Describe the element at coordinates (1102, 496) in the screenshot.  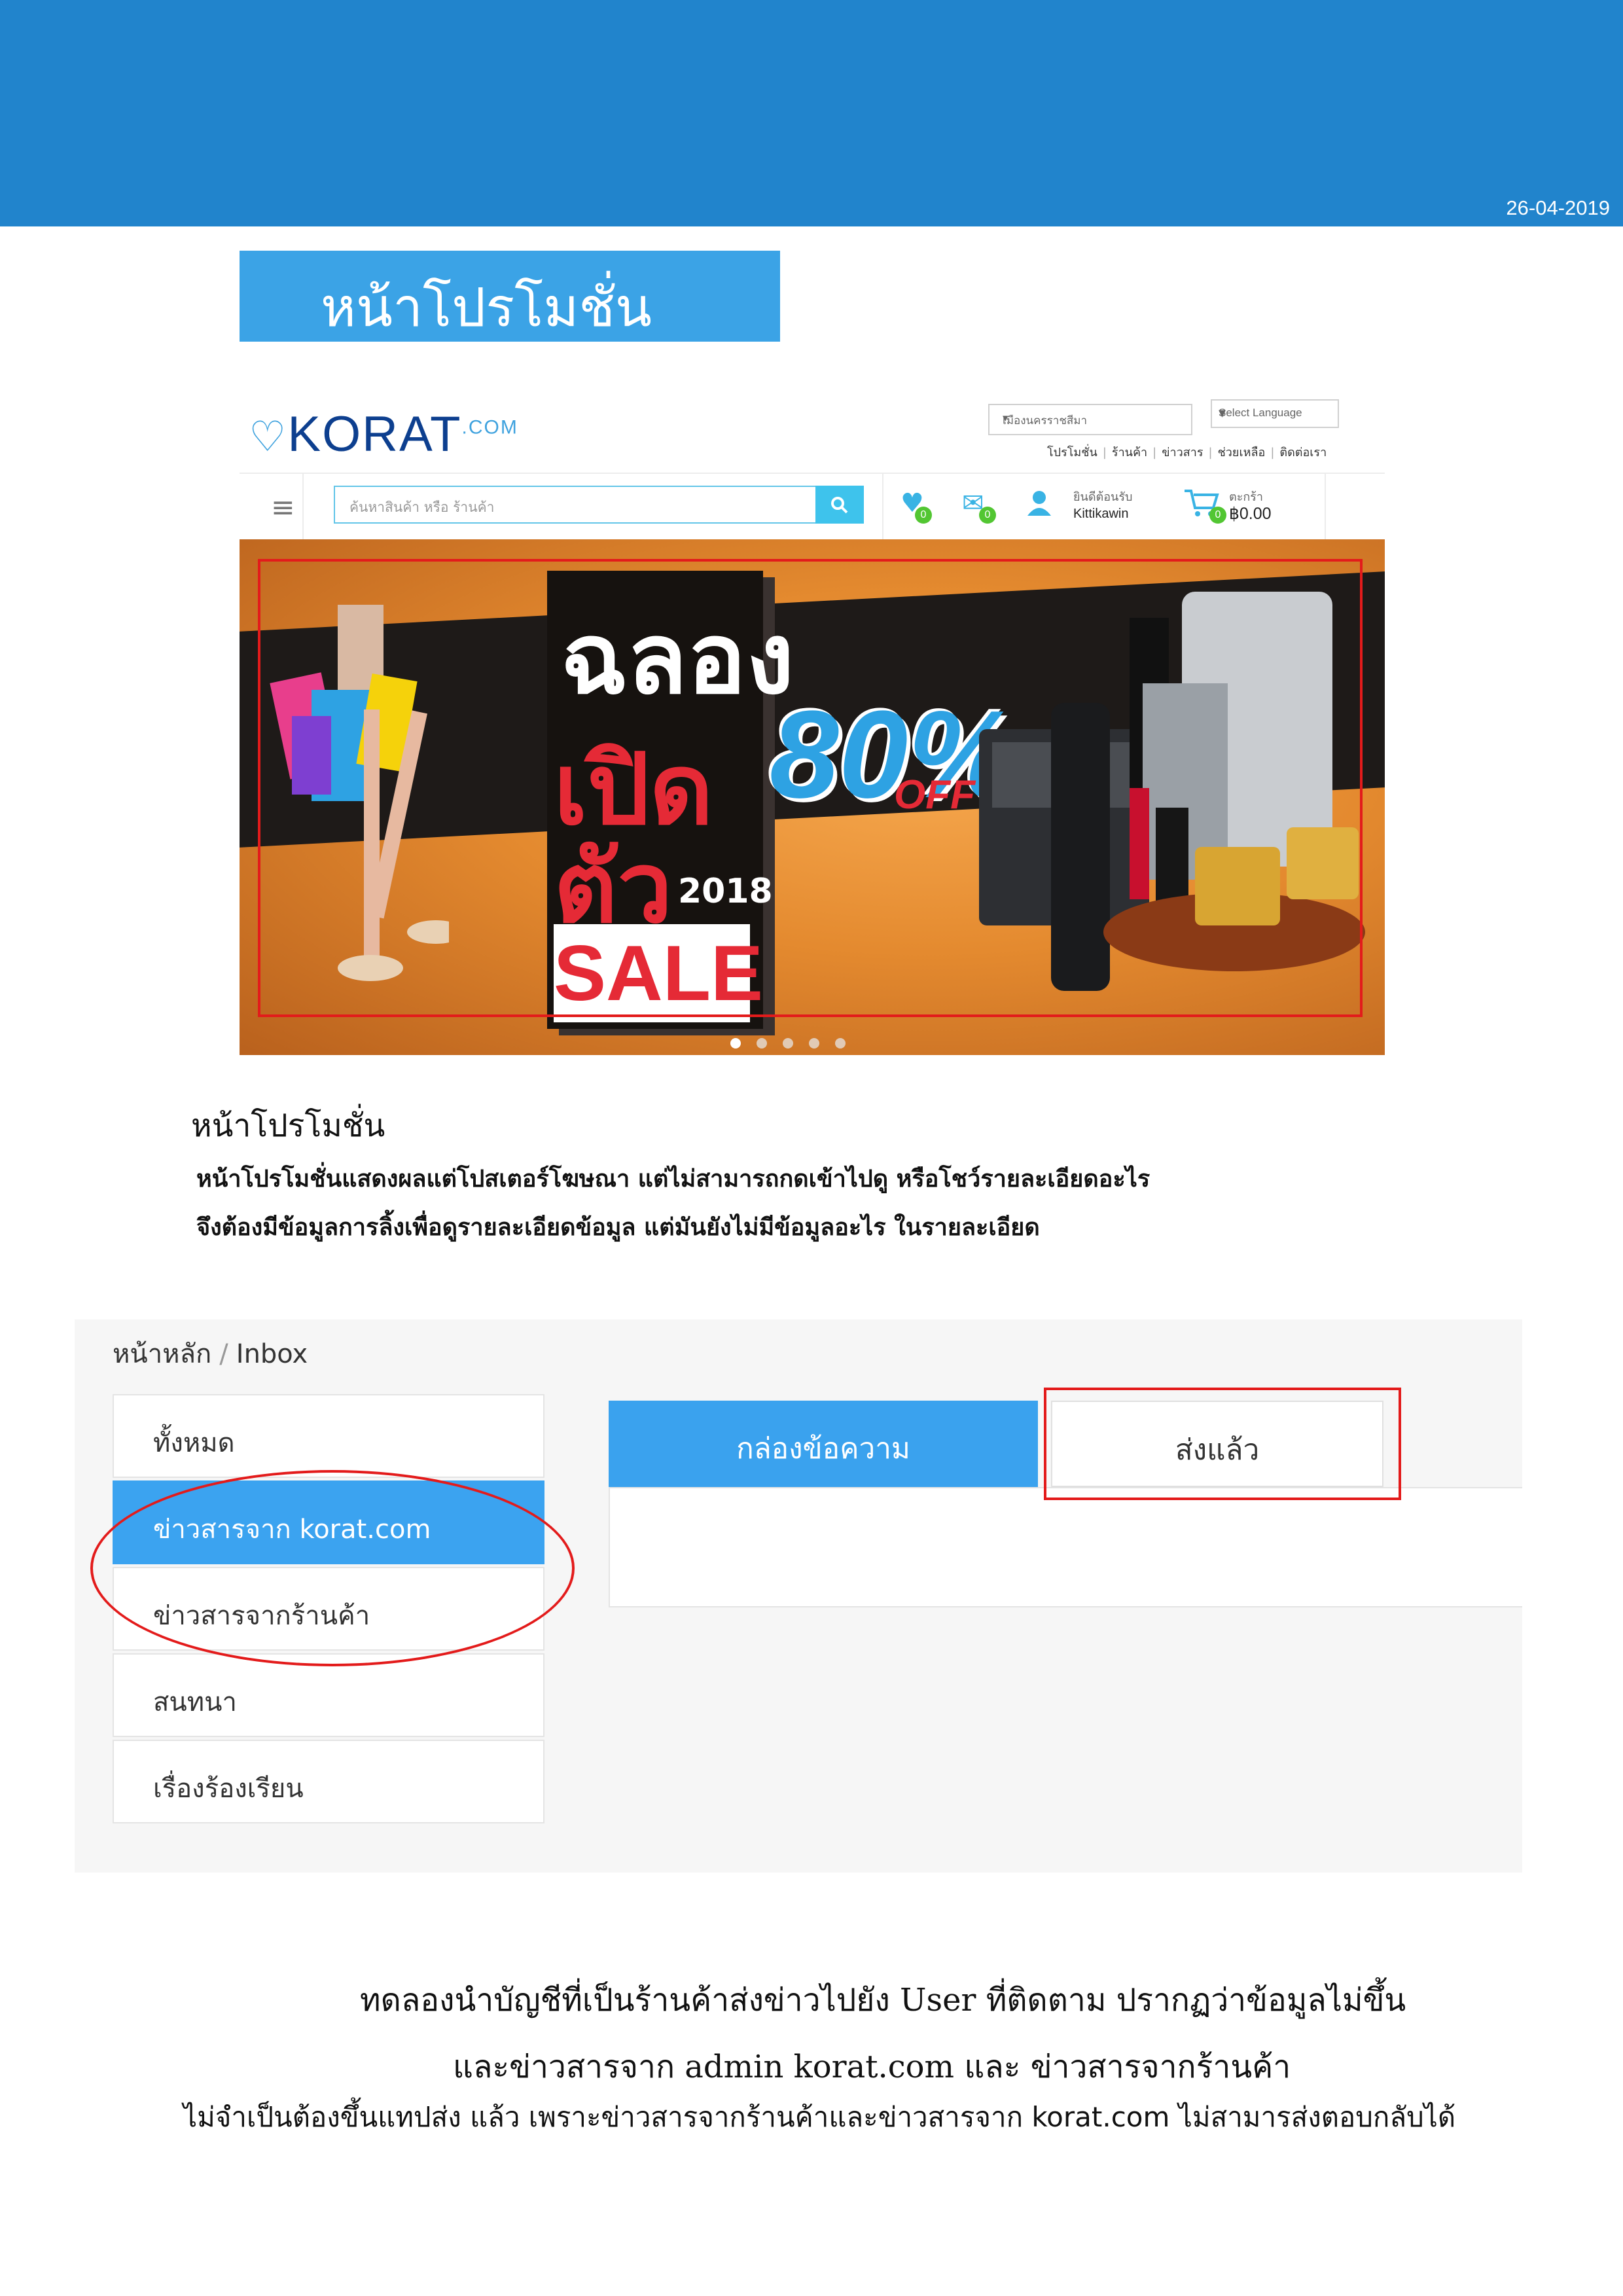
I see `user-welcome-label: ยินดีต้อนรับ` at that location.